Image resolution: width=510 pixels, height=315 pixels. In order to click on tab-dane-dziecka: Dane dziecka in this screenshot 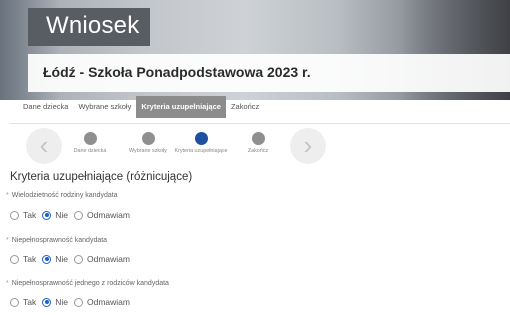, I will do `click(45, 107)`.